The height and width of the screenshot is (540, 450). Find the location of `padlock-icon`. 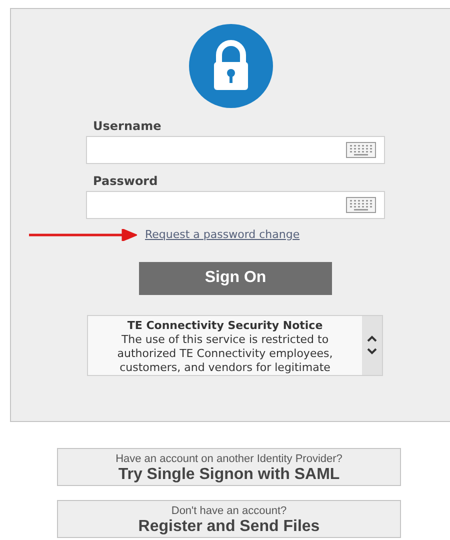

padlock-icon is located at coordinates (231, 66).